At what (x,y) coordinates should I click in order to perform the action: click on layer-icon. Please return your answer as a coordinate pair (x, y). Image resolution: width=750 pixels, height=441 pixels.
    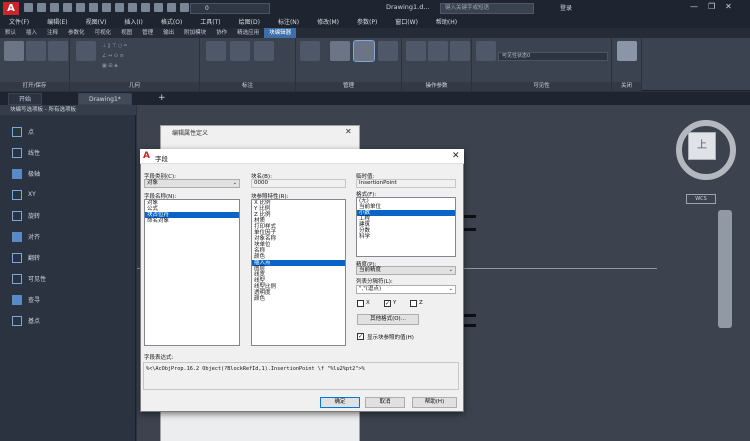
    Looking at the image, I should click on (158, 7).